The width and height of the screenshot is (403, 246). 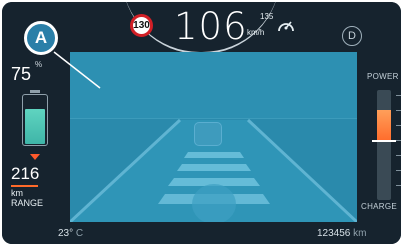 What do you see at coordinates (379, 206) in the screenshot?
I see `charge-label: CHARGE` at bounding box center [379, 206].